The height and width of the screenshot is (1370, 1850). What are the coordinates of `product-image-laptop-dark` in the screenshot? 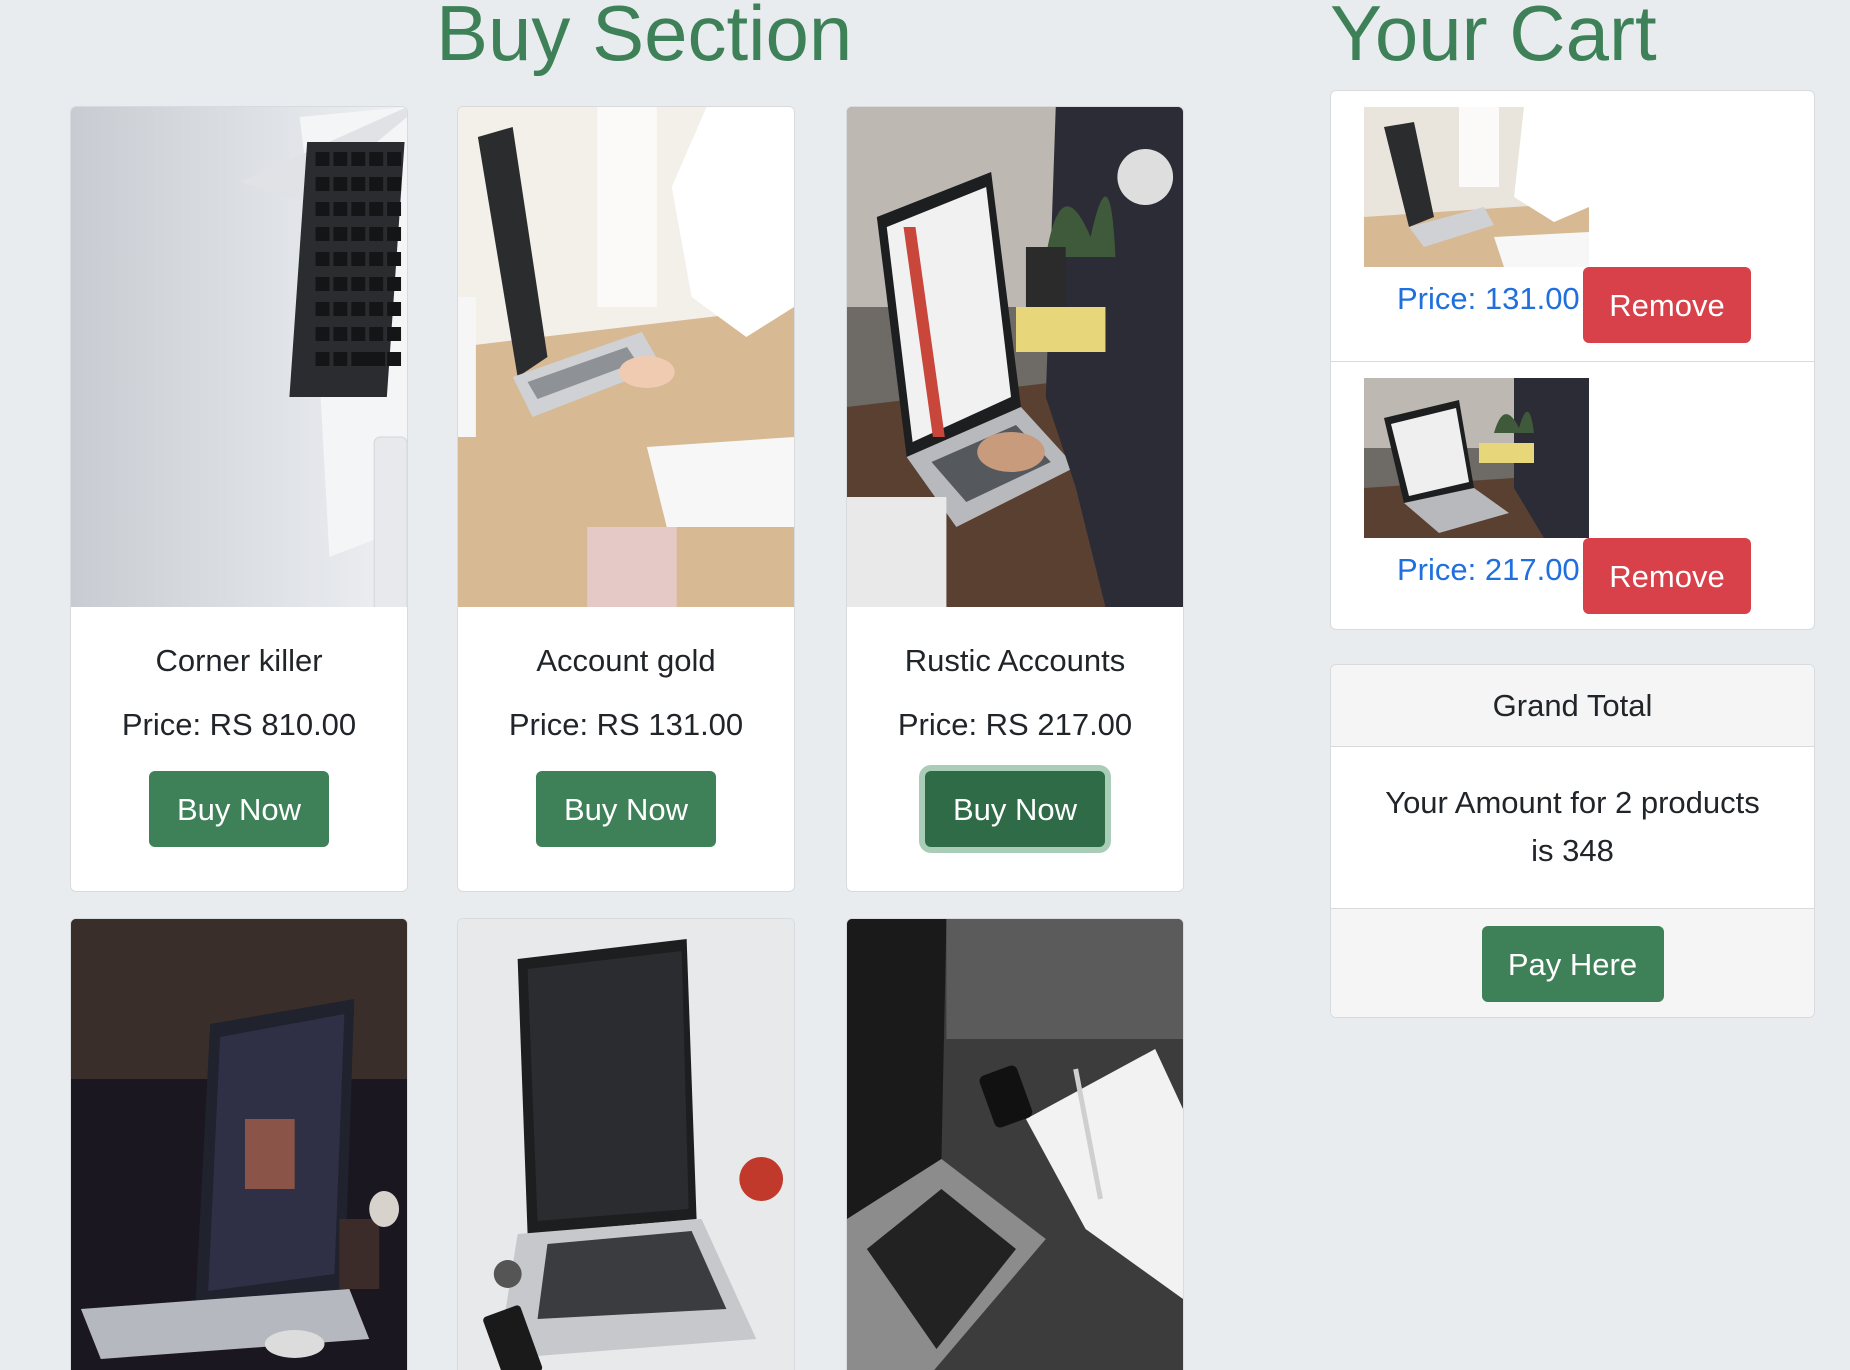 It's located at (239, 1144).